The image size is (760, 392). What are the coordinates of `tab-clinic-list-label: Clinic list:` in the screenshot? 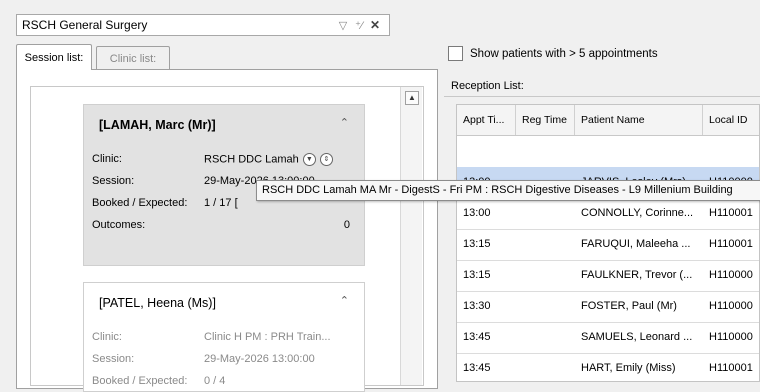 It's located at (133, 58).